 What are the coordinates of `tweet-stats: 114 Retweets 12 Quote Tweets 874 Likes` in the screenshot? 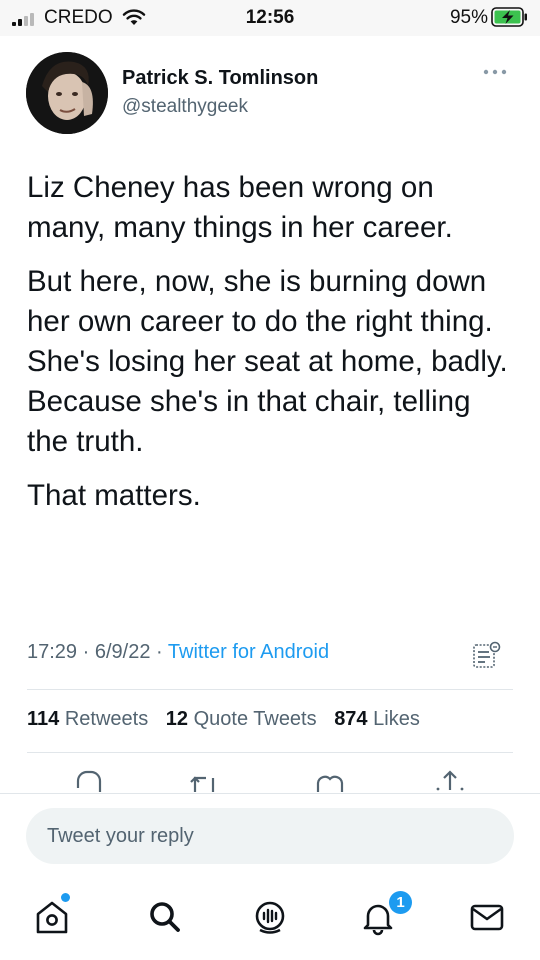 It's located at (223, 719).